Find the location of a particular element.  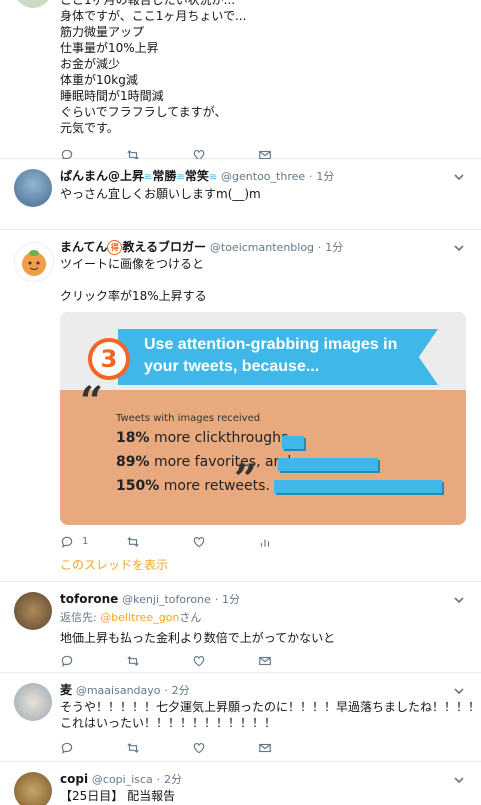

envelope-icon is located at coordinates (265, 748).